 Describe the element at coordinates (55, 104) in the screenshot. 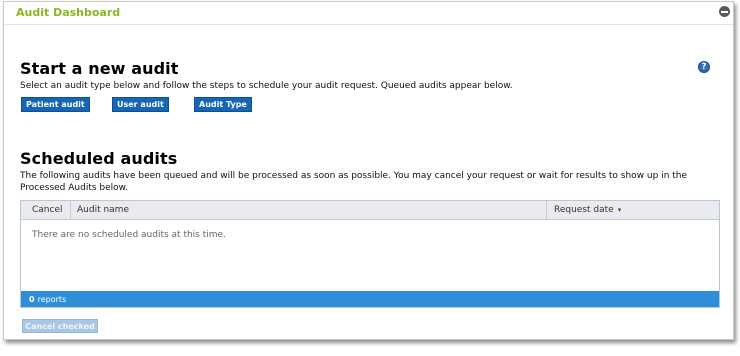

I see `patient-audit-button: Patient audit` at that location.